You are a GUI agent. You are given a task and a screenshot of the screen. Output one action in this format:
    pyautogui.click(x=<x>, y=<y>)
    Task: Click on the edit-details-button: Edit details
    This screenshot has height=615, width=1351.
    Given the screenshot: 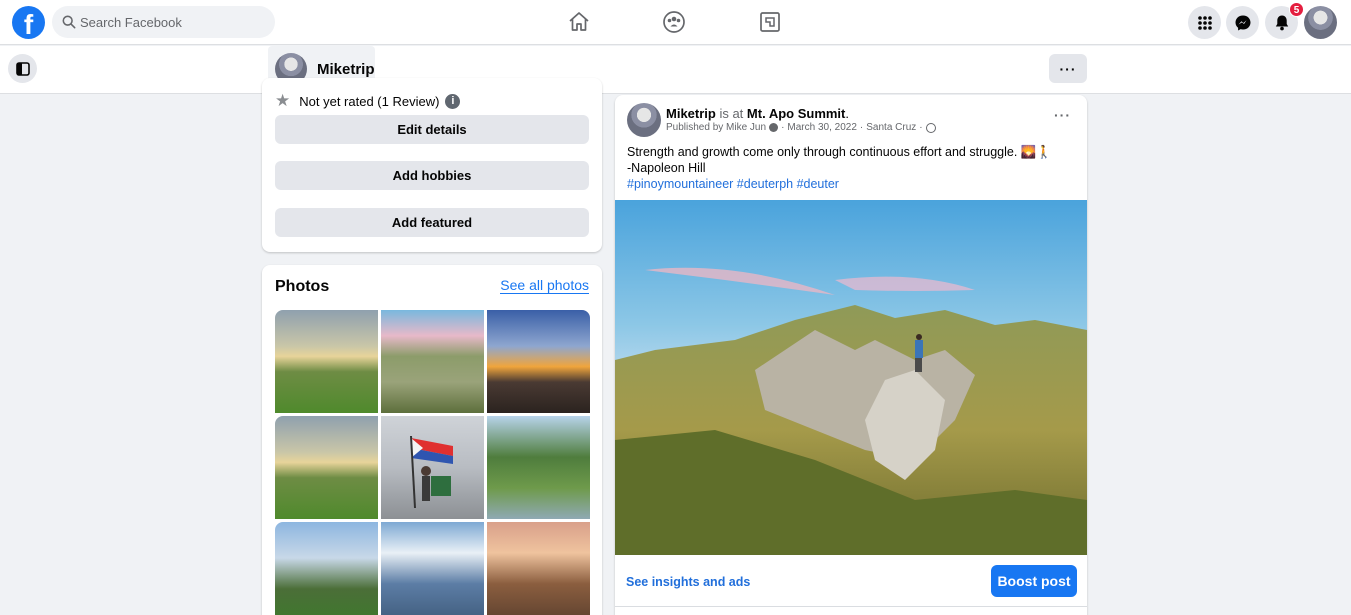 What is the action you would take?
    pyautogui.click(x=432, y=129)
    